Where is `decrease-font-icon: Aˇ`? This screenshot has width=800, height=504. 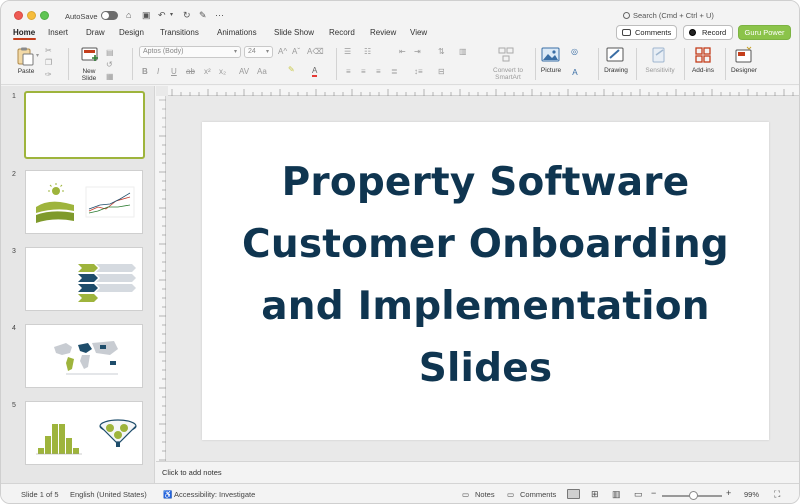 decrease-font-icon: Aˇ is located at coordinates (296, 51).